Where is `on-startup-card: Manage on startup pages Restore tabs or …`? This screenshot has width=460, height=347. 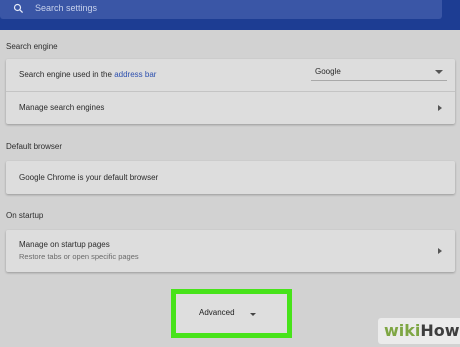
on-startup-card: Manage on startup pages Restore tabs or … is located at coordinates (230, 251).